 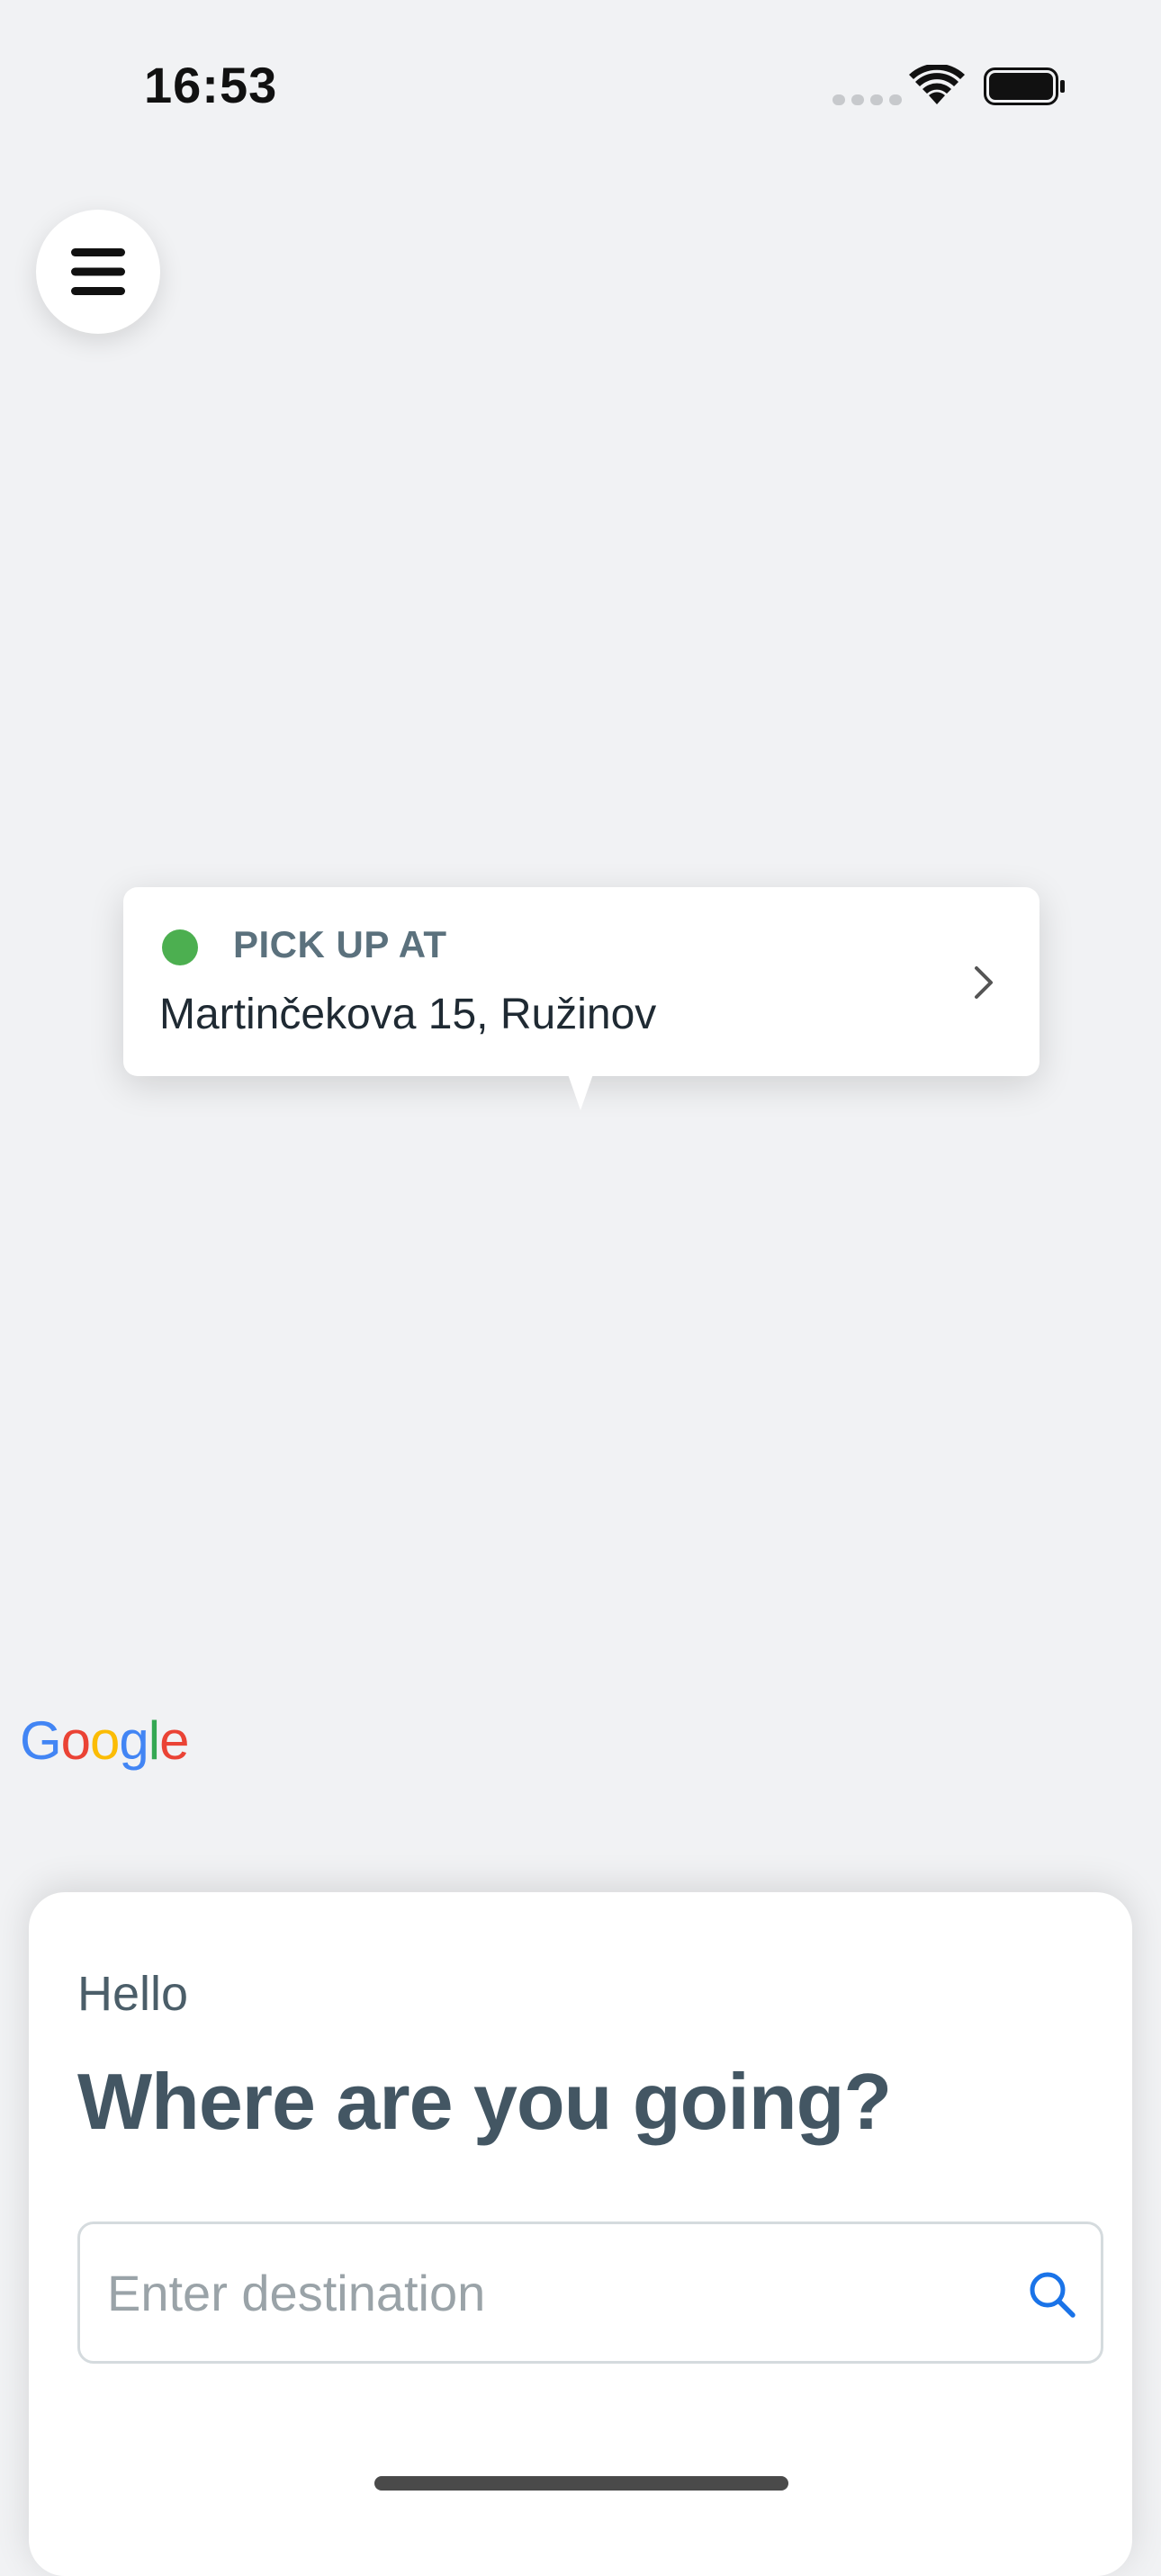 I want to click on google-logo-letter: e, so click(x=174, y=1741).